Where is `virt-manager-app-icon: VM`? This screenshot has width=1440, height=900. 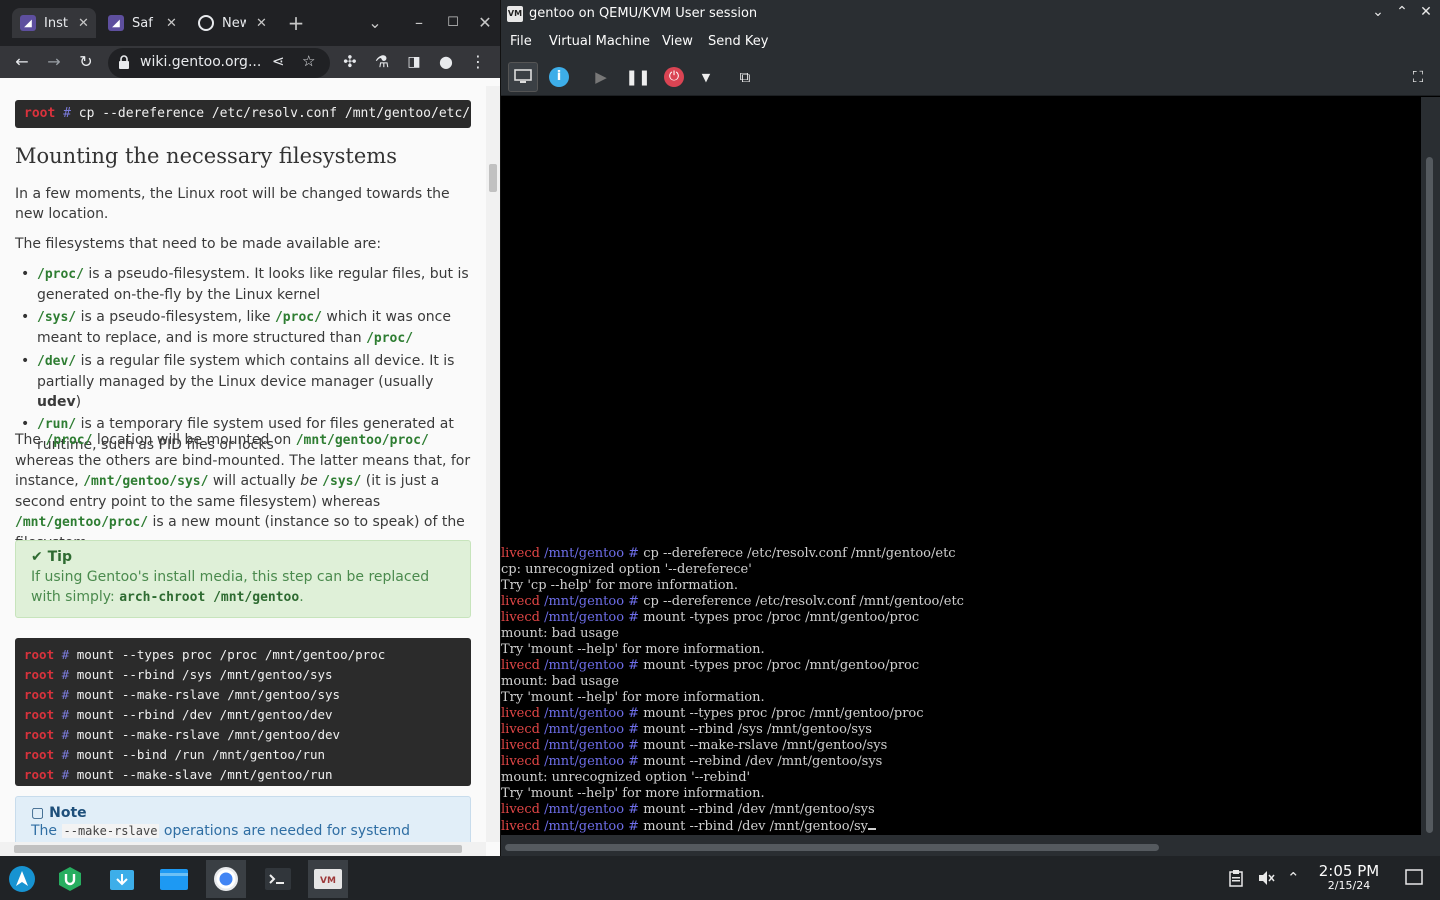
virt-manager-app-icon: VM is located at coordinates (328, 879).